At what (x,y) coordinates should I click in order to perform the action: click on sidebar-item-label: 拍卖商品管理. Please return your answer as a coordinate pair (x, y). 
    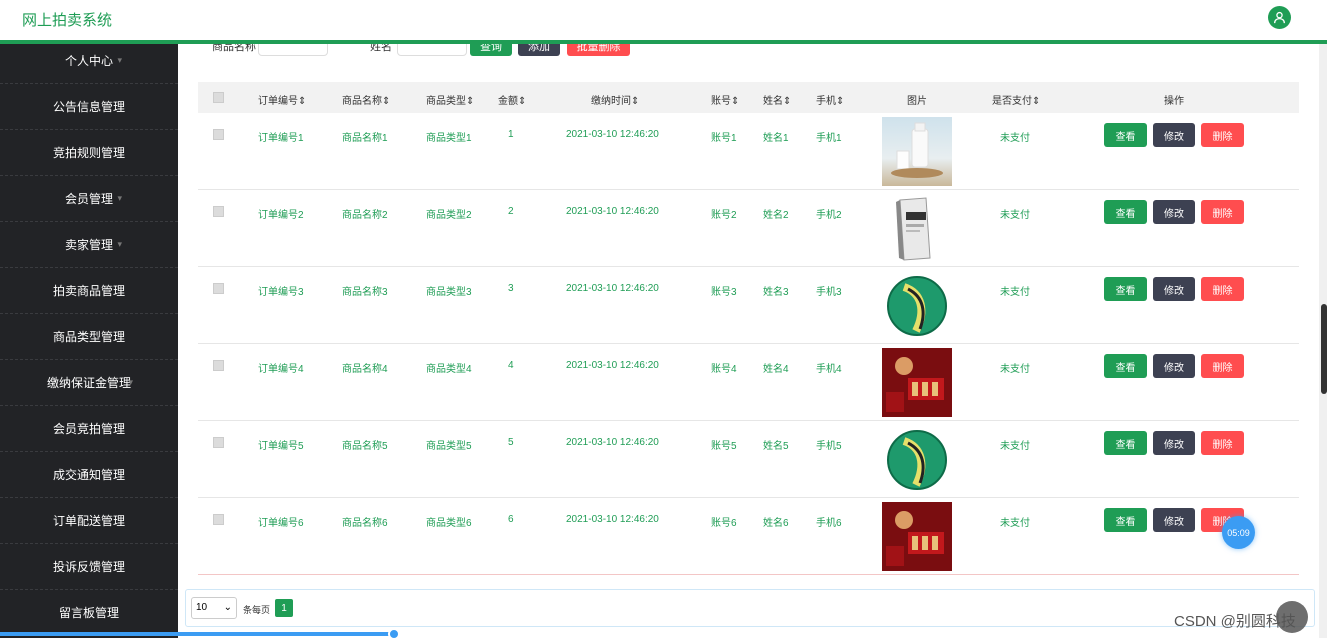
    Looking at the image, I should click on (88, 291).